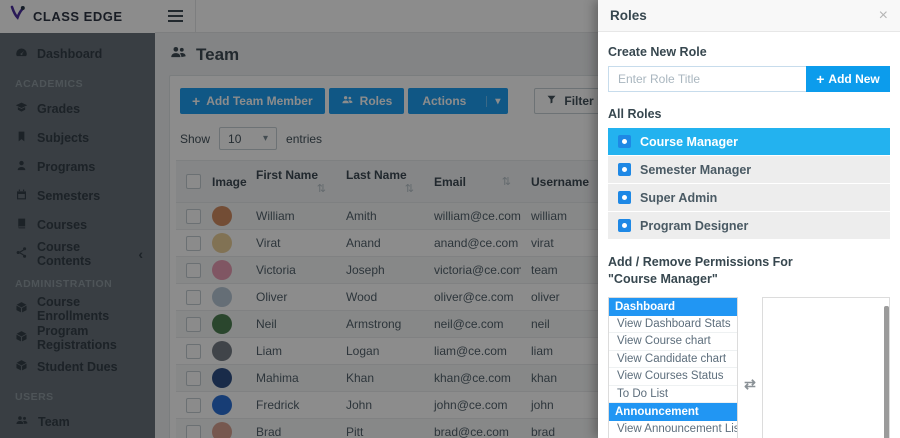 This screenshot has height=438, width=900. I want to click on exchange-arrows-icon: ⇄, so click(750, 383).